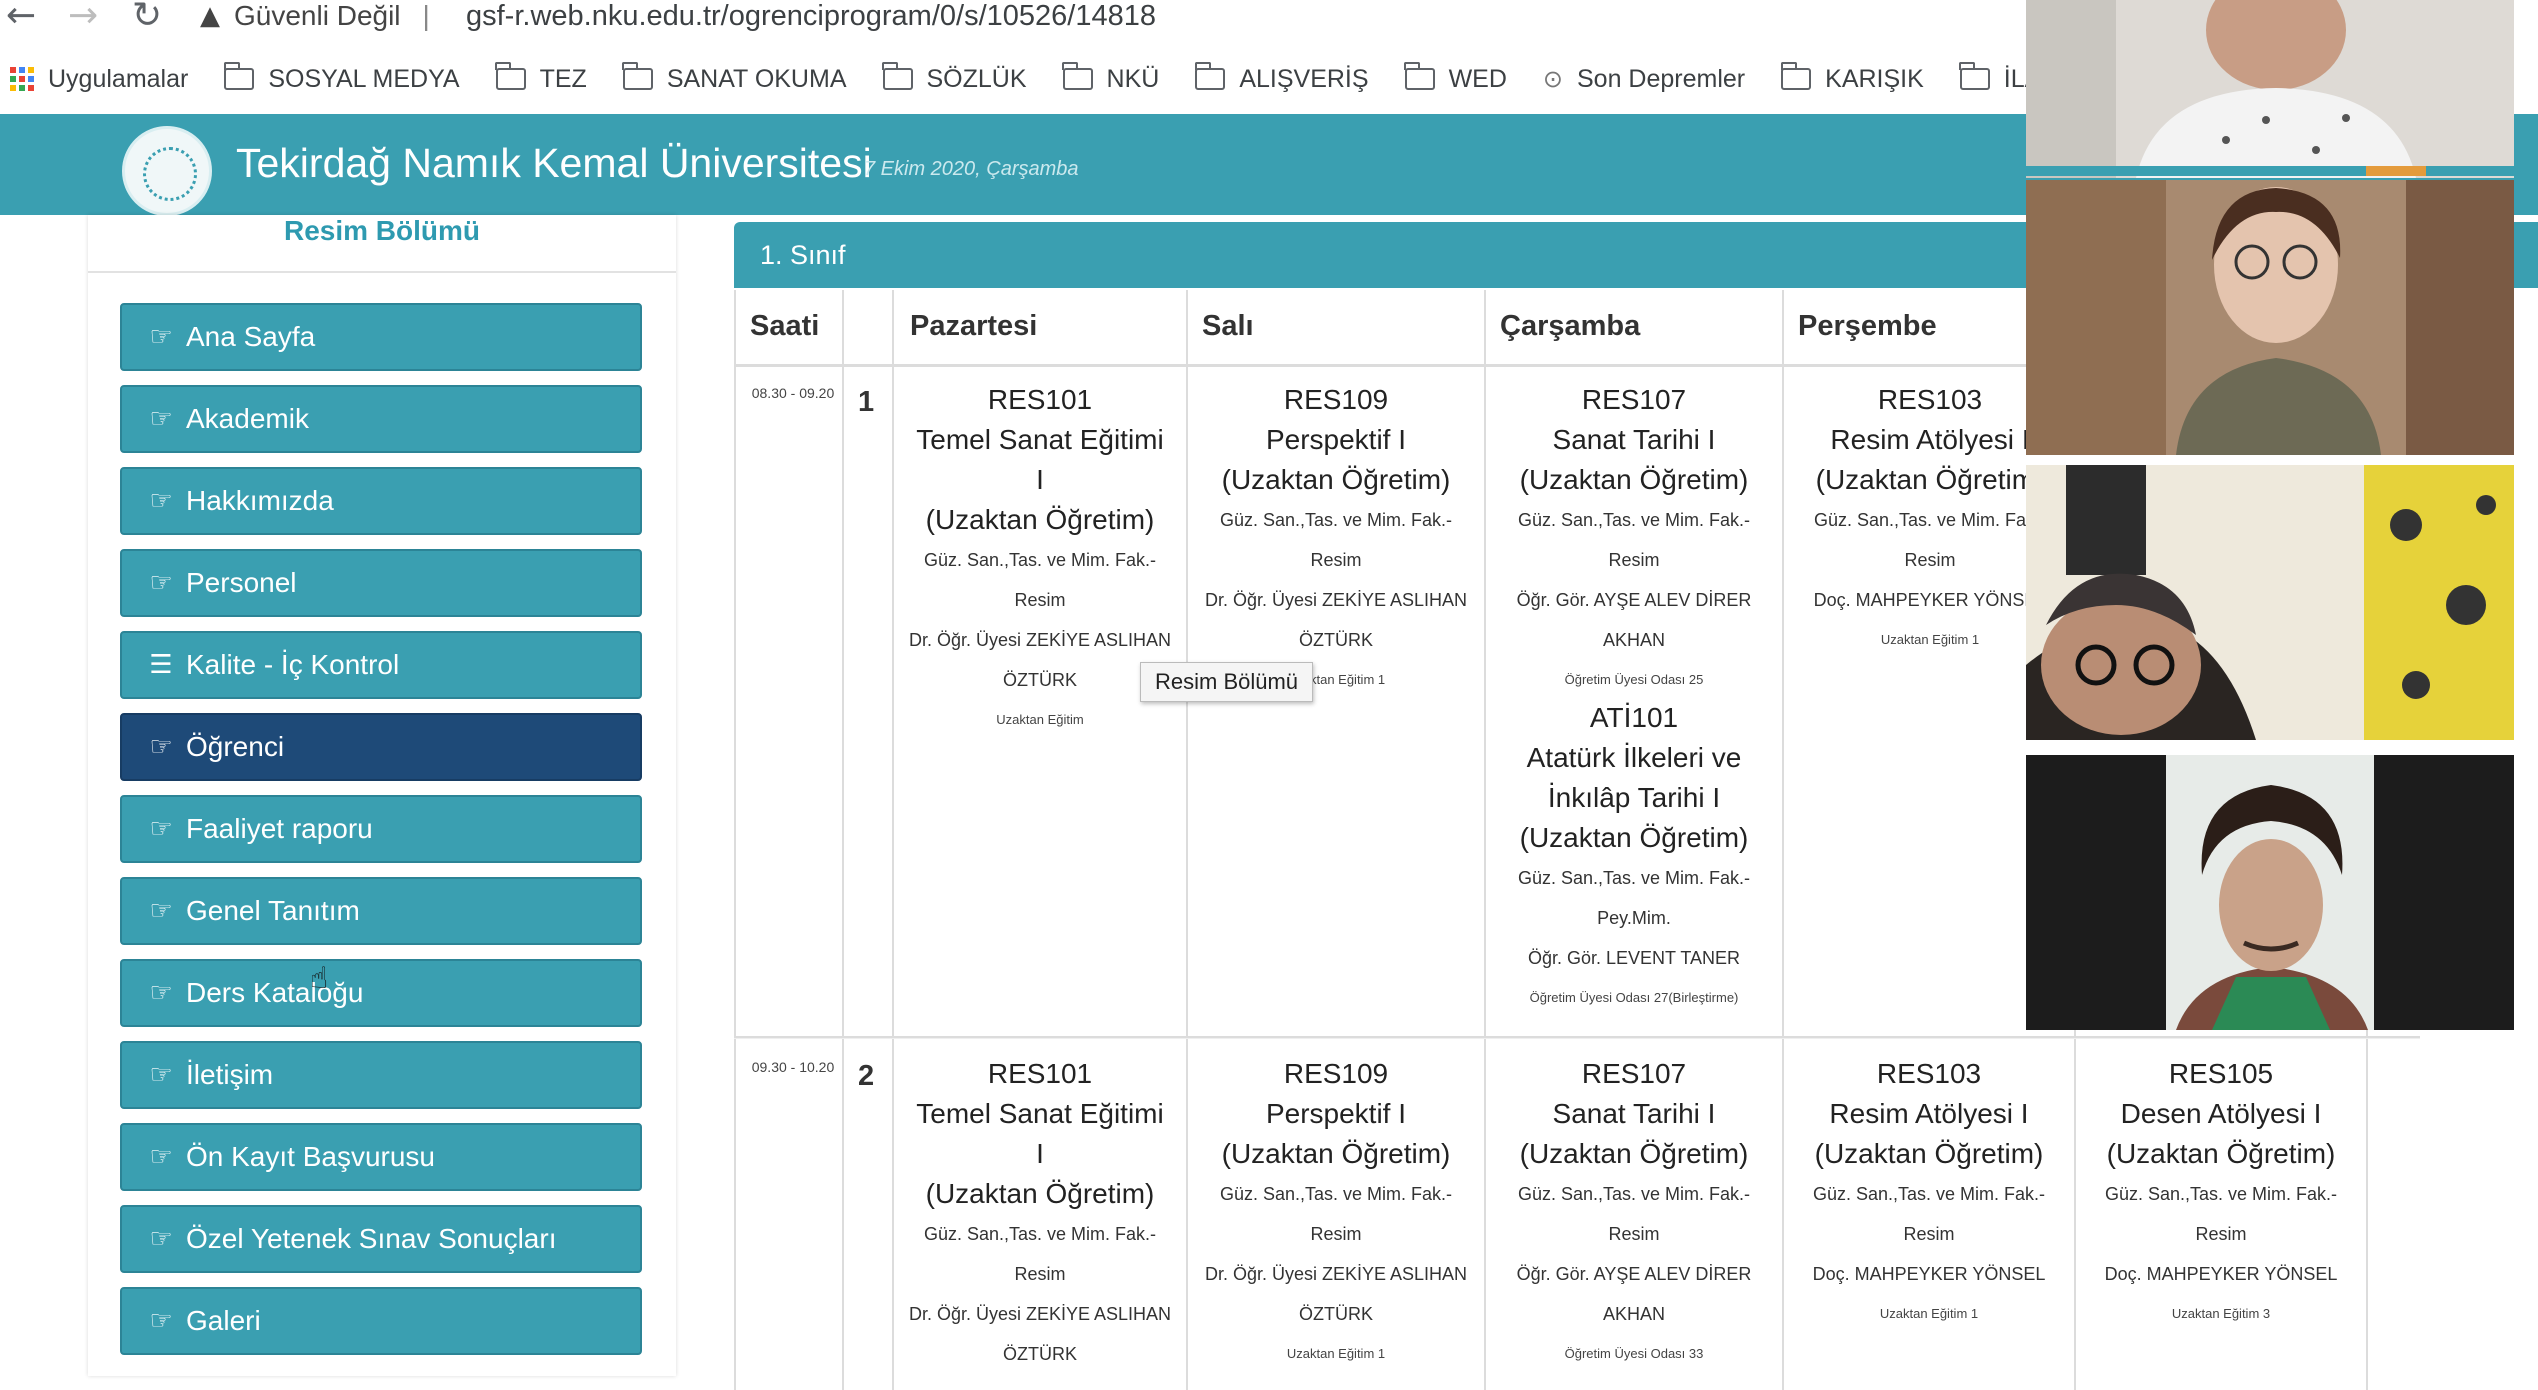 The width and height of the screenshot is (2538, 1390). I want to click on header-tuesday: Salı, so click(1228, 326).